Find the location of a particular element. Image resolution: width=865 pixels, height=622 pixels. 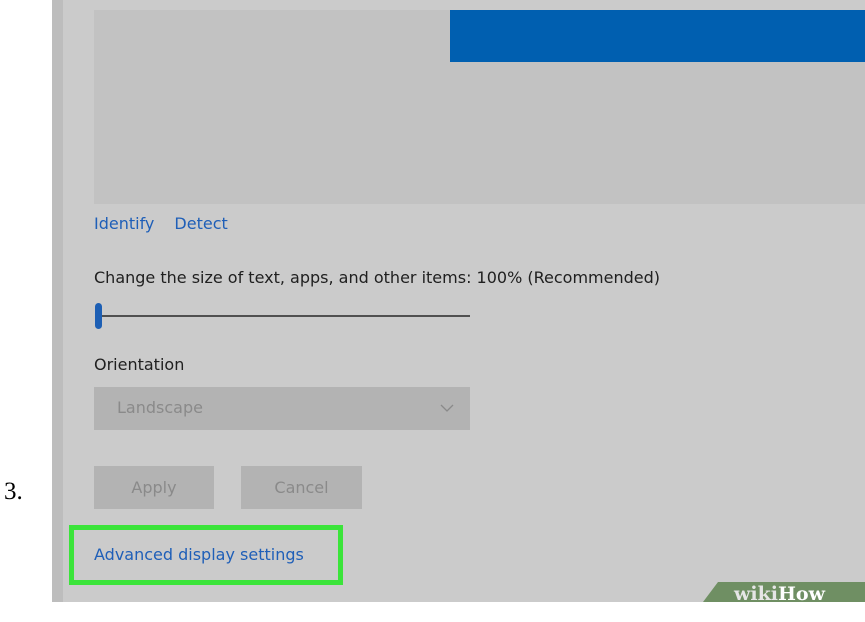

apply-button: Apply is located at coordinates (154, 487).